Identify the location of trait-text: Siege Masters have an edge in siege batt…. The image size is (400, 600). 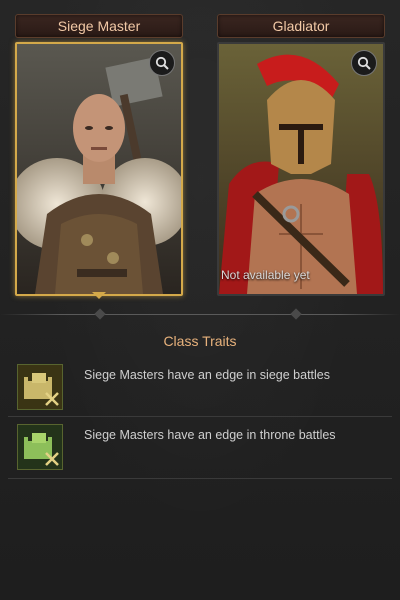
(207, 375).